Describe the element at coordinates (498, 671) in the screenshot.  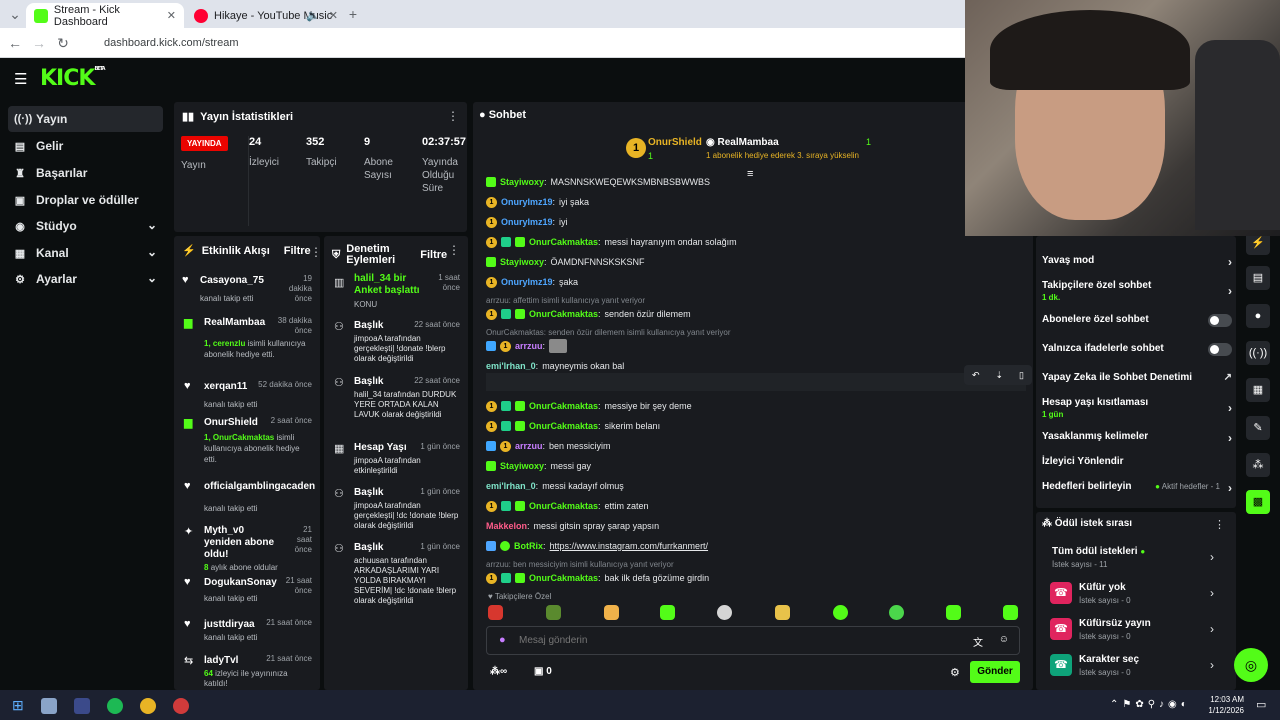
I see `channel-points: ⁂∞` at that location.